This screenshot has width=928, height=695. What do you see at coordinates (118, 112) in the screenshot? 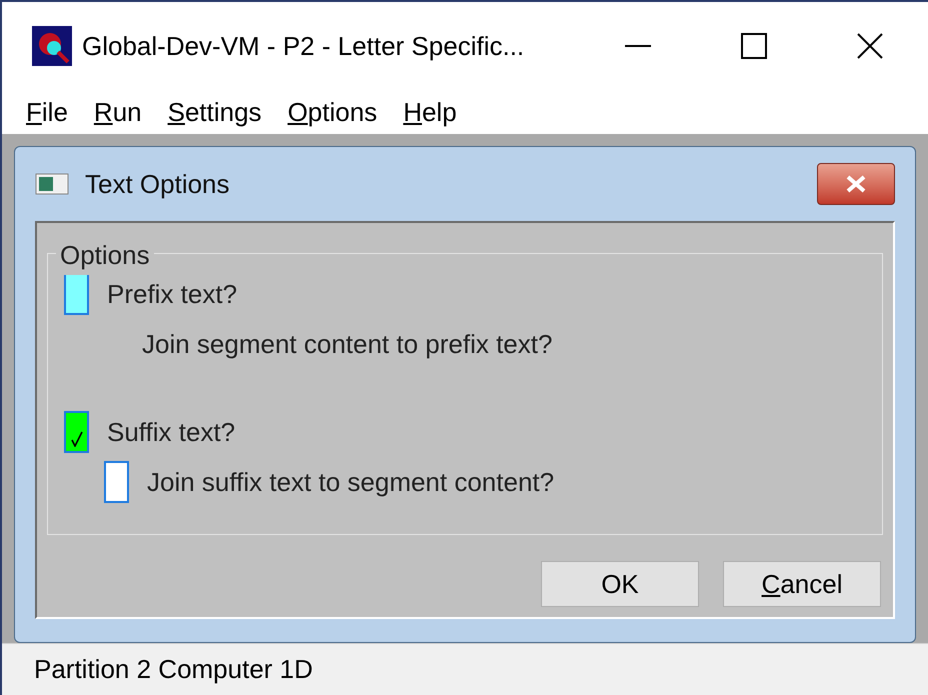
I see `menu-item: Run` at bounding box center [118, 112].